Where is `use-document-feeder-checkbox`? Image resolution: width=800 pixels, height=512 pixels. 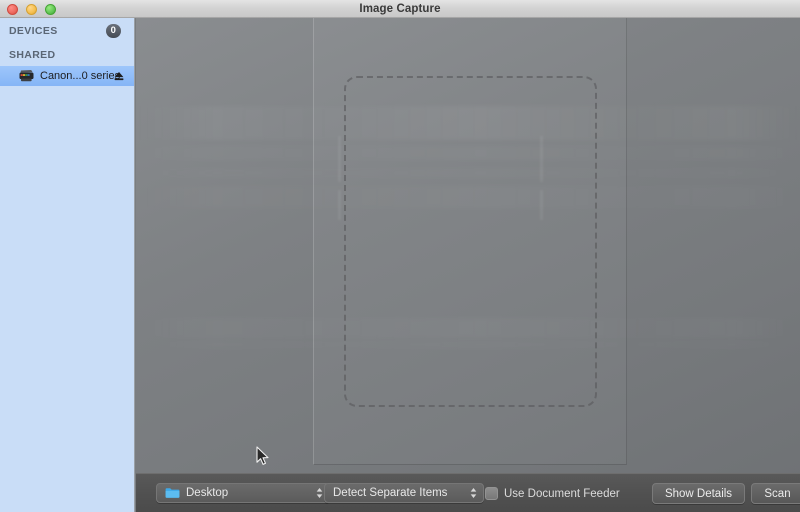 use-document-feeder-checkbox is located at coordinates (491, 493).